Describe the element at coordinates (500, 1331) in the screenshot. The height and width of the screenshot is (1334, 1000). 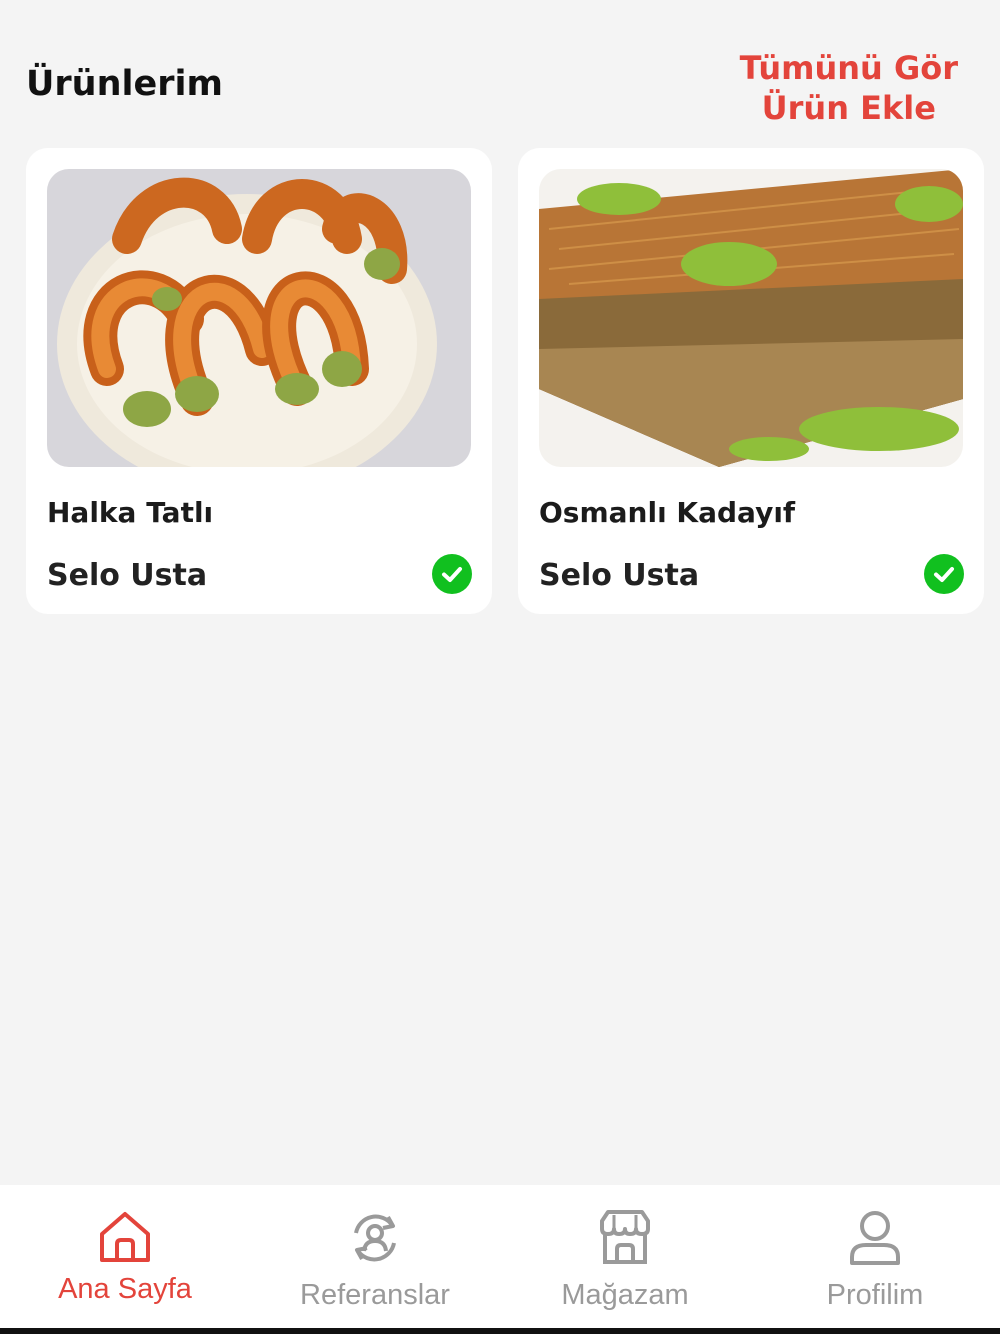
I see `home-indicator-bar` at that location.